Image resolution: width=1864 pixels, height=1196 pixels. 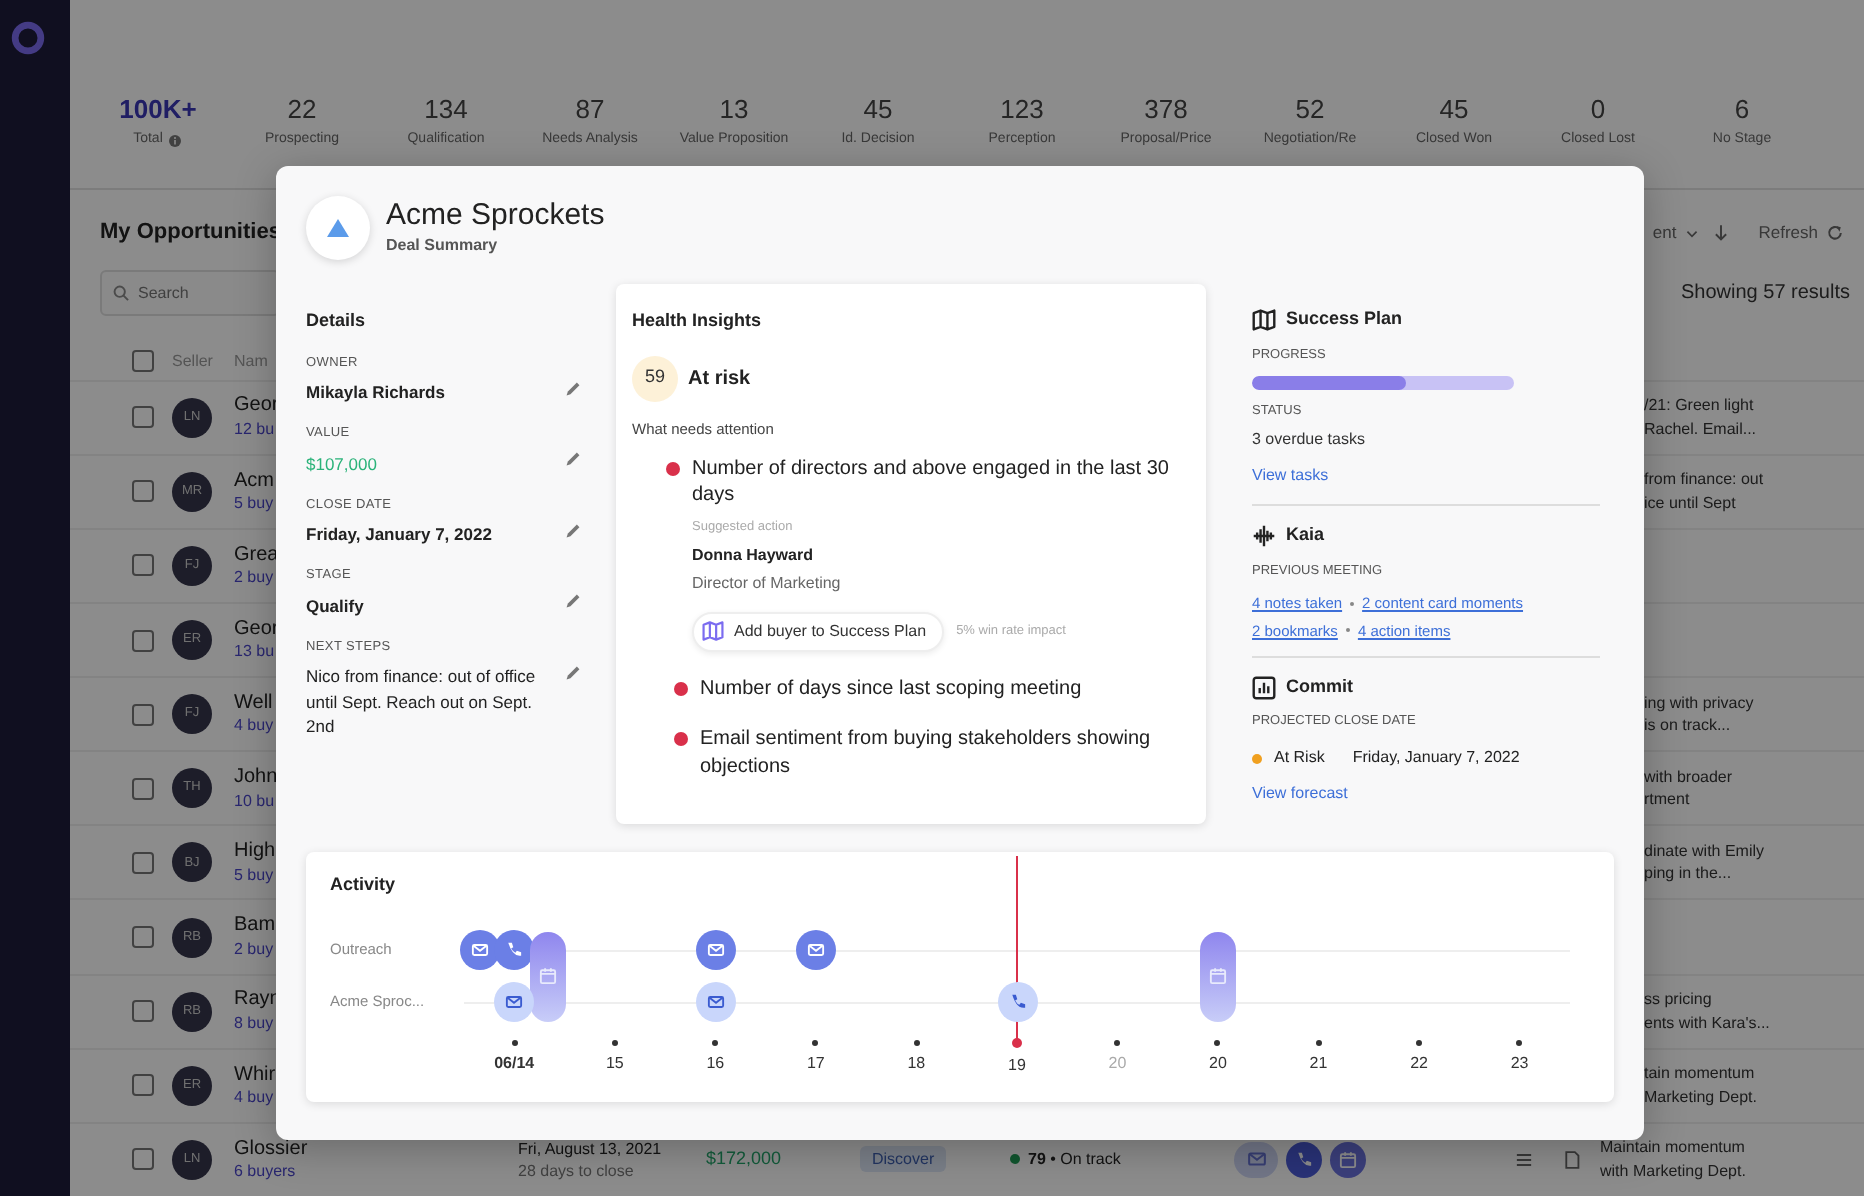 What do you see at coordinates (375, 393) in the screenshot?
I see `field-value: Mikayla Richards` at bounding box center [375, 393].